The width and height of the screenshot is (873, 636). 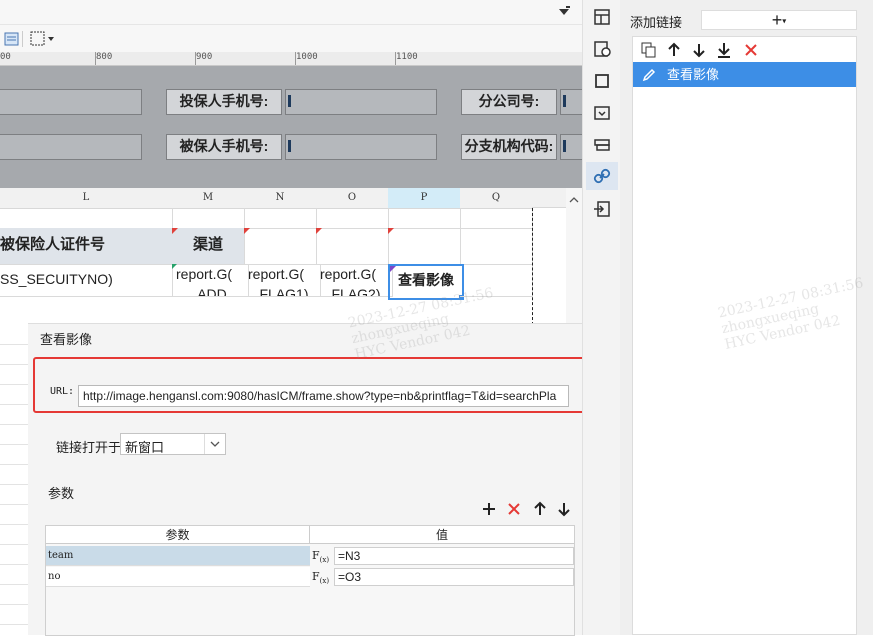 What do you see at coordinates (5, 57) in the screenshot?
I see `ruler-tick-label: 00` at bounding box center [5, 57].